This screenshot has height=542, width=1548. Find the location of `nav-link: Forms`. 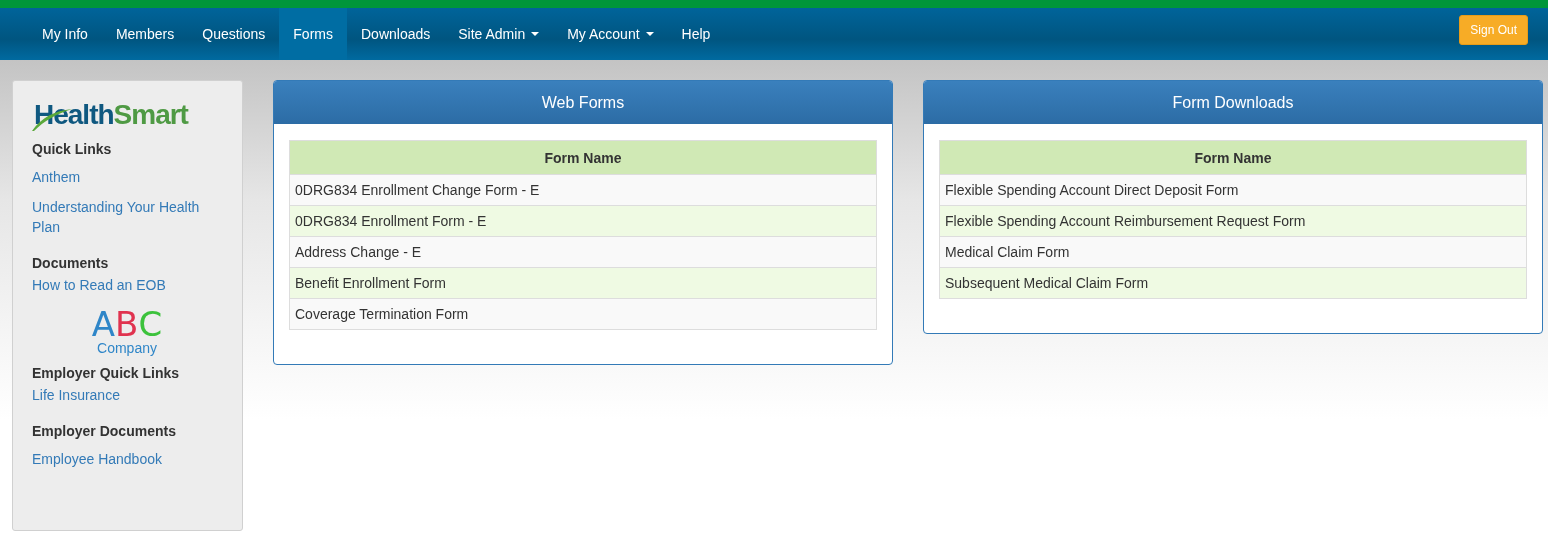

nav-link: Forms is located at coordinates (313, 34).